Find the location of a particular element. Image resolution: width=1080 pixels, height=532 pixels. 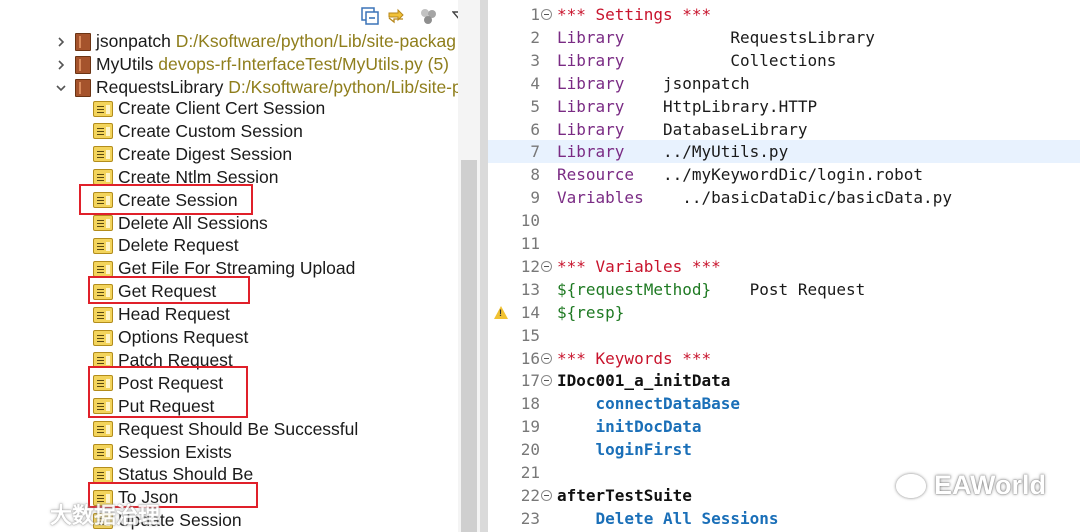

code-token: DatabaseLibrary is located at coordinates (716, 129).